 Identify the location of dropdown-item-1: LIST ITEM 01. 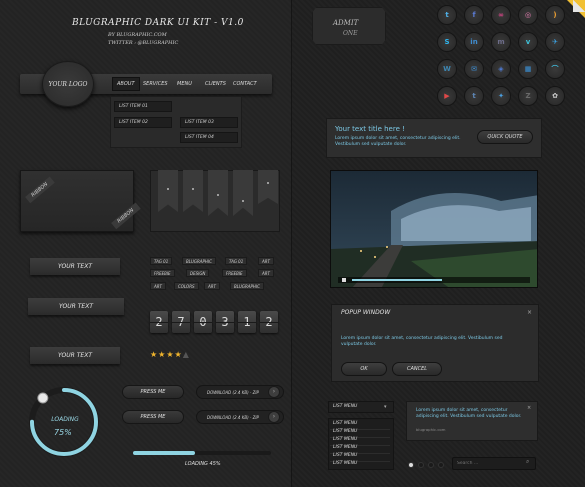
(143, 106).